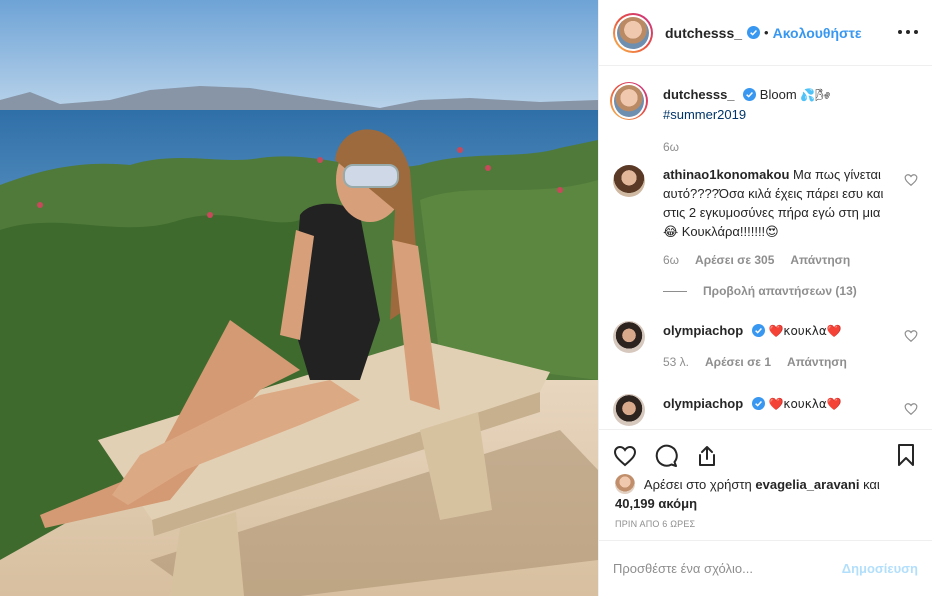 This screenshot has height=596, width=932. What do you see at coordinates (815, 95) in the screenshot?
I see `caption-emoji: 💦🌬` at bounding box center [815, 95].